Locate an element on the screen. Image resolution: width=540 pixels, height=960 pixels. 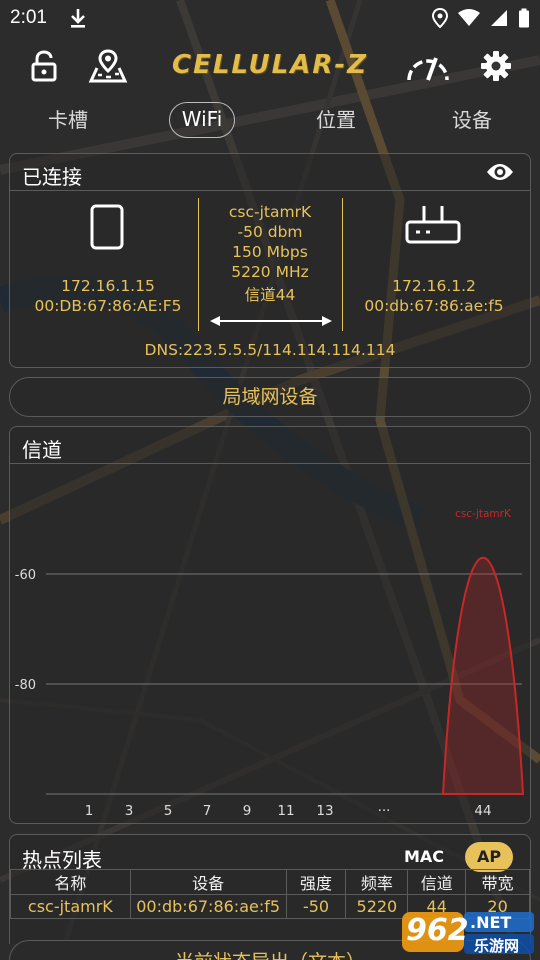
signal-curve is located at coordinates (483, 675).